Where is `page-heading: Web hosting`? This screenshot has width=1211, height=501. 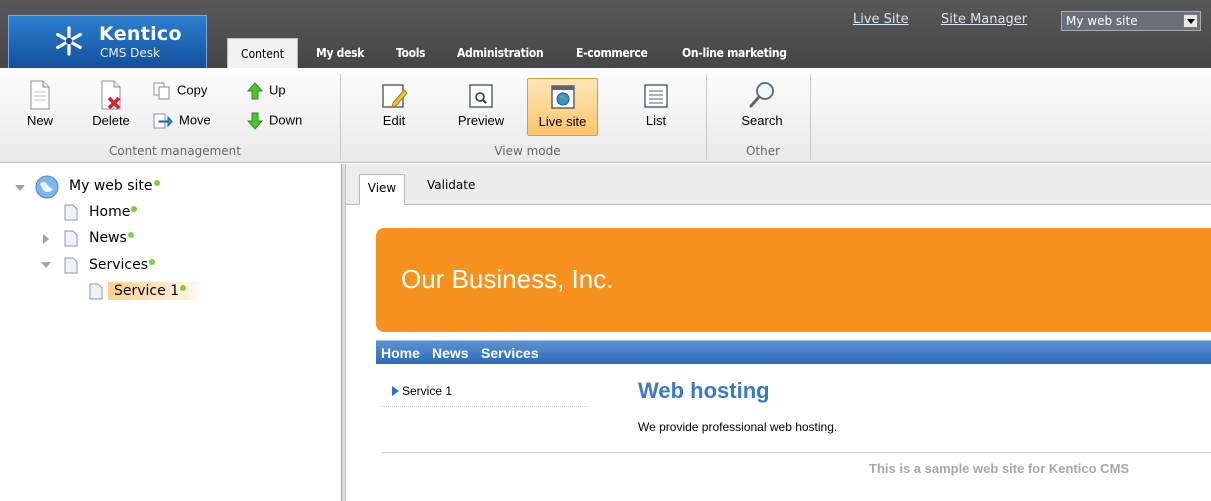
page-heading: Web hosting is located at coordinates (704, 390).